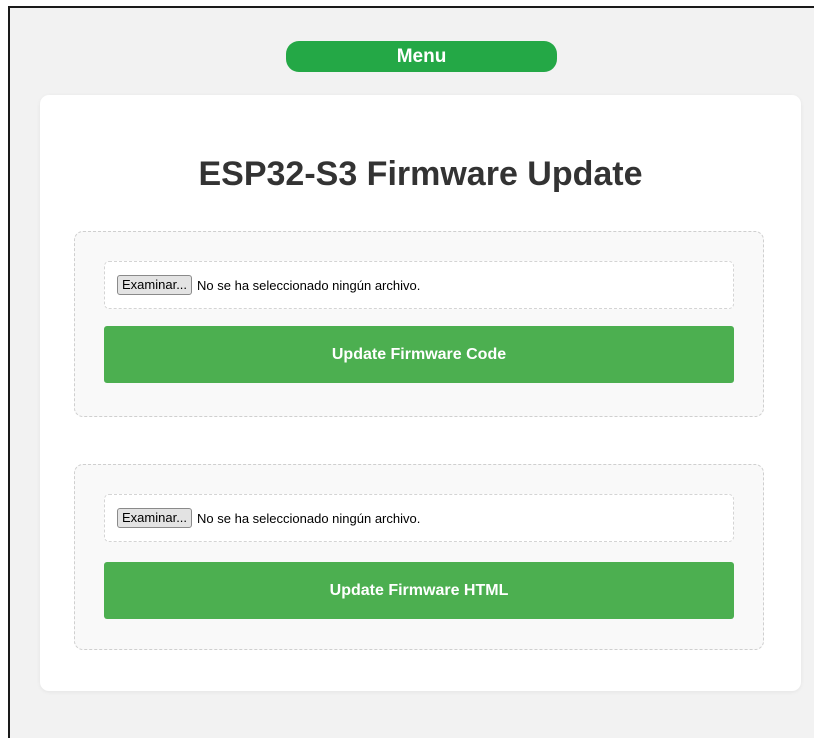  What do you see at coordinates (419, 354) in the screenshot?
I see `update-firmware-code-button: Update Firmware Code` at bounding box center [419, 354].